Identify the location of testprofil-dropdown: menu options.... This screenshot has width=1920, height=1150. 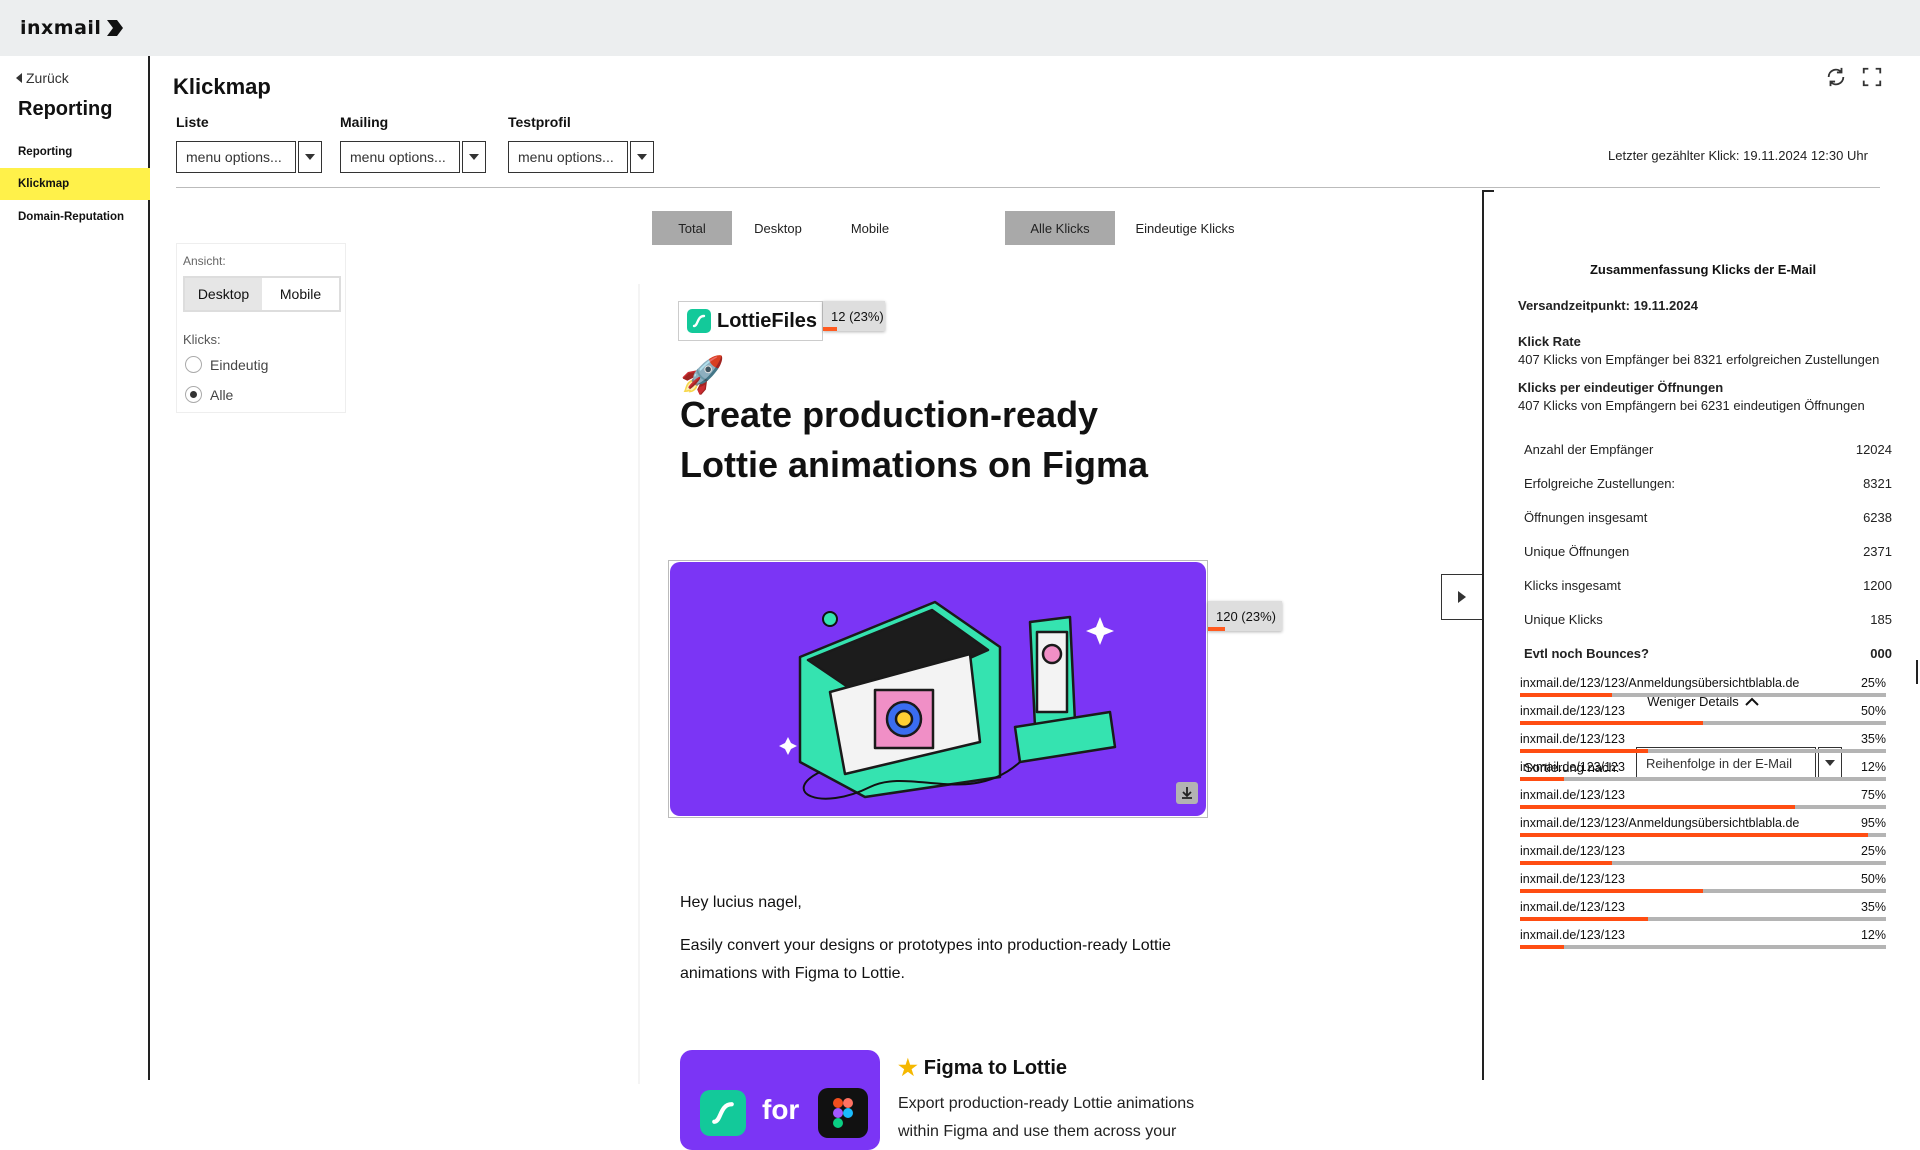
(581, 157).